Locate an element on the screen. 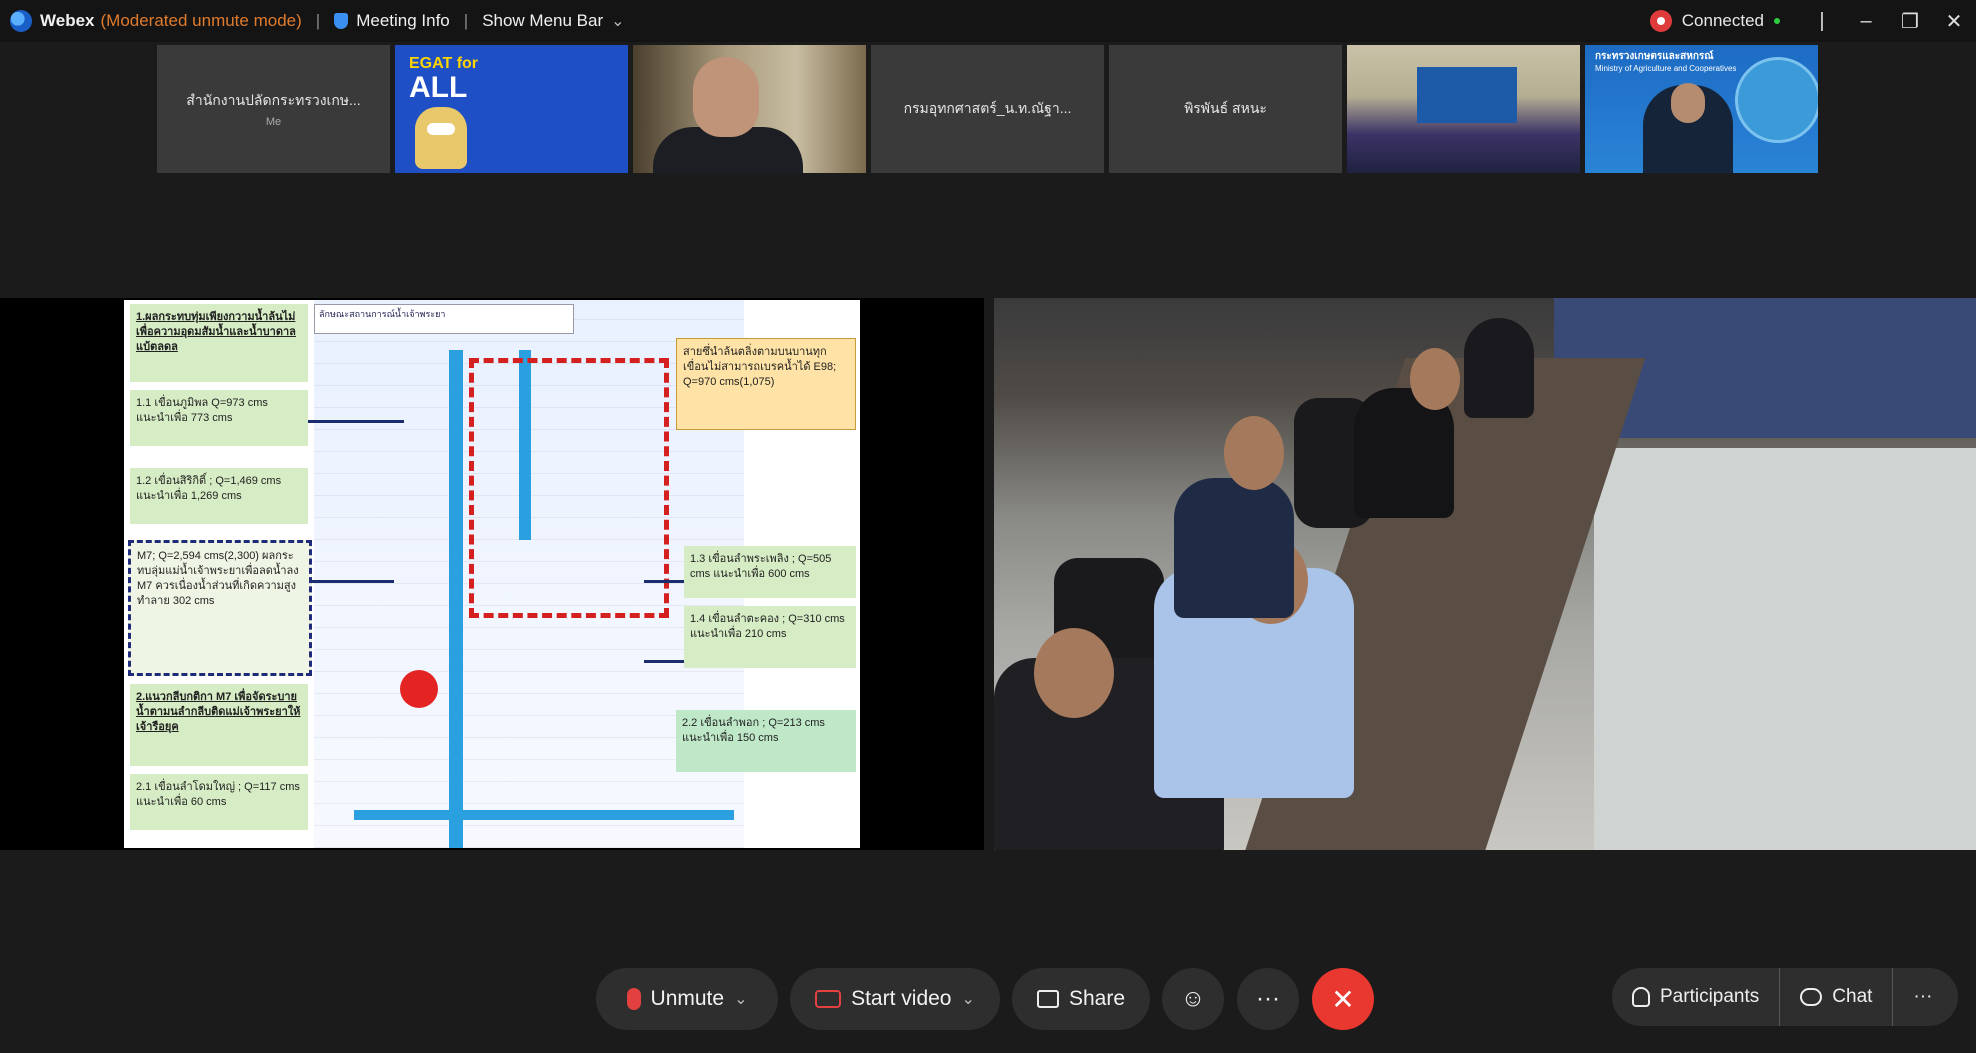 This screenshot has width=1976, height=1053. risk-zone-outline is located at coordinates (569, 488).